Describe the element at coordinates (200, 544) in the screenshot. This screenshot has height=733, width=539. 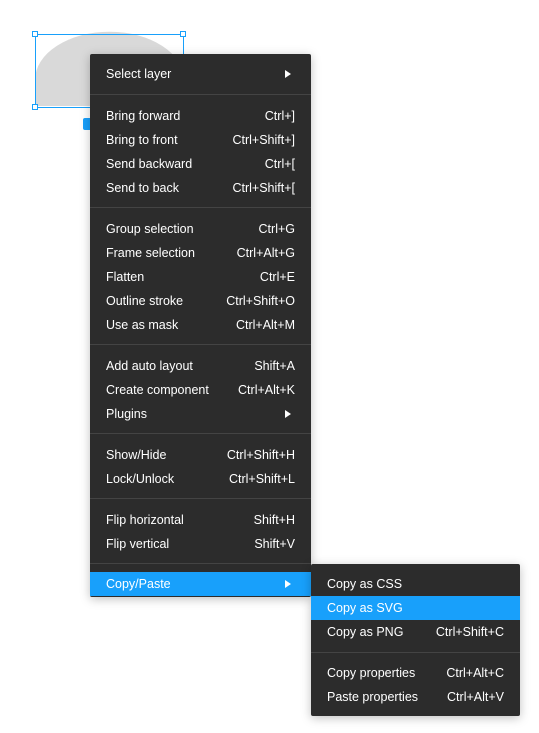
I see `menu-item-flip-vertical: Flip vertical Shift+V` at that location.